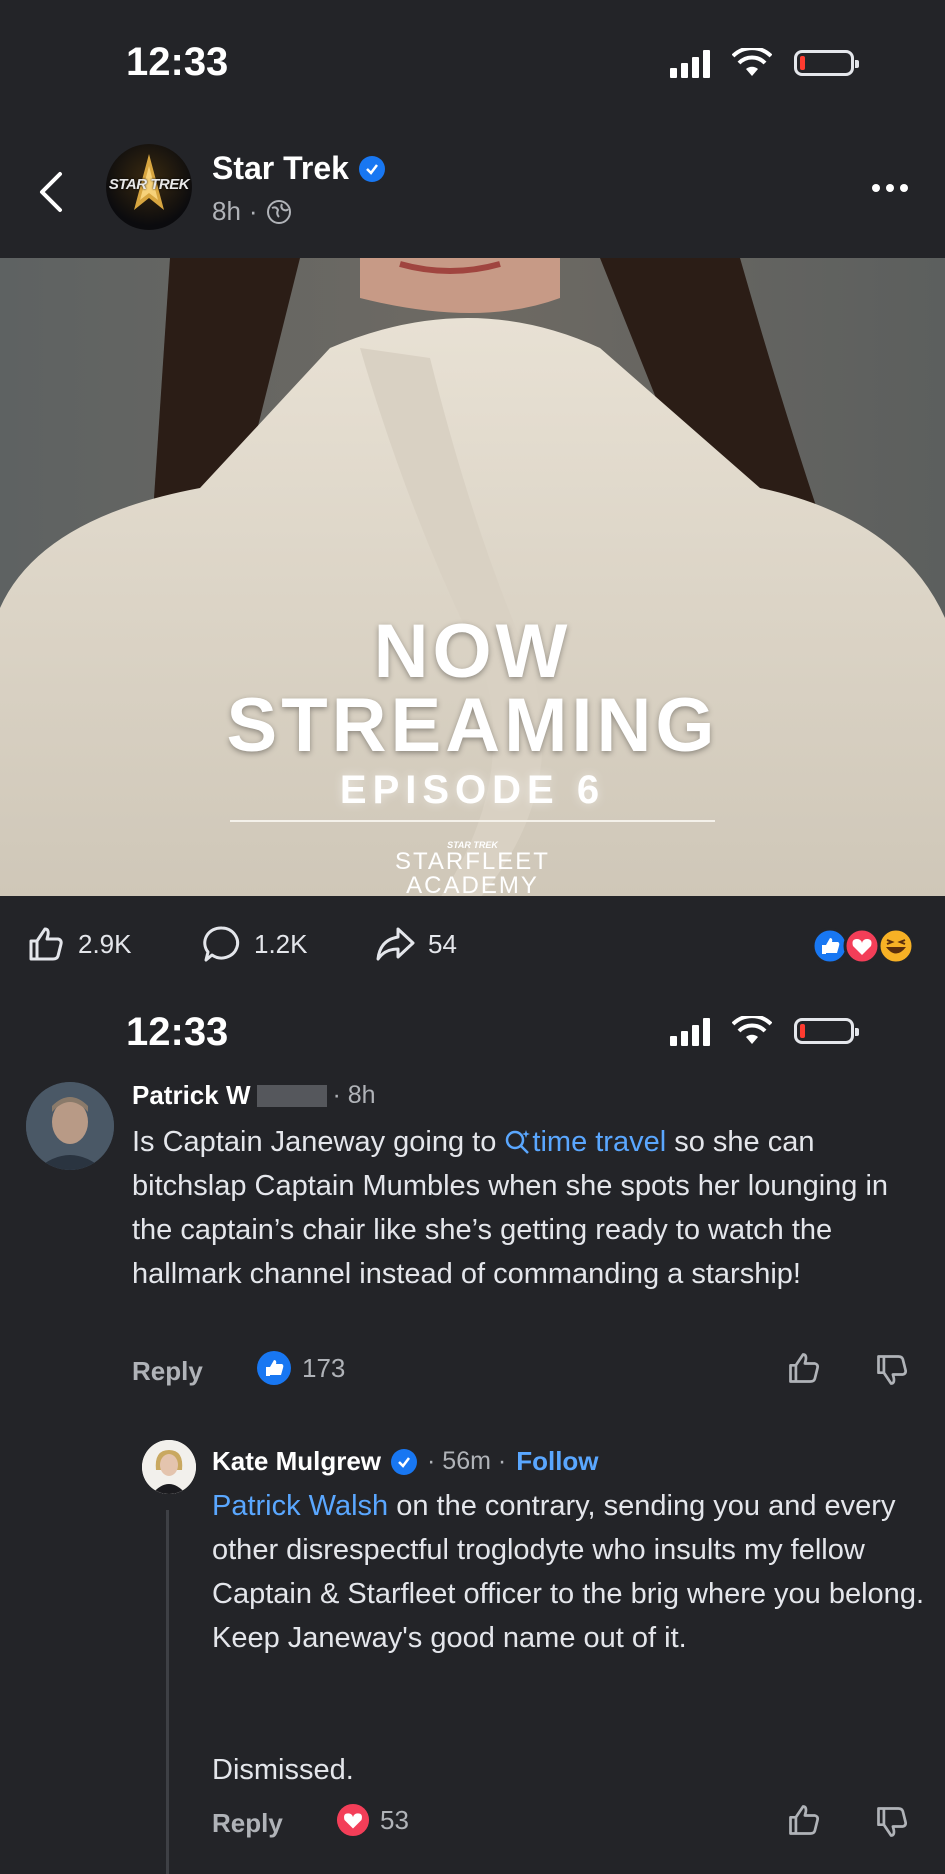 Image resolution: width=945 pixels, height=1874 pixels. I want to click on love-reaction-icon, so click(353, 1820).